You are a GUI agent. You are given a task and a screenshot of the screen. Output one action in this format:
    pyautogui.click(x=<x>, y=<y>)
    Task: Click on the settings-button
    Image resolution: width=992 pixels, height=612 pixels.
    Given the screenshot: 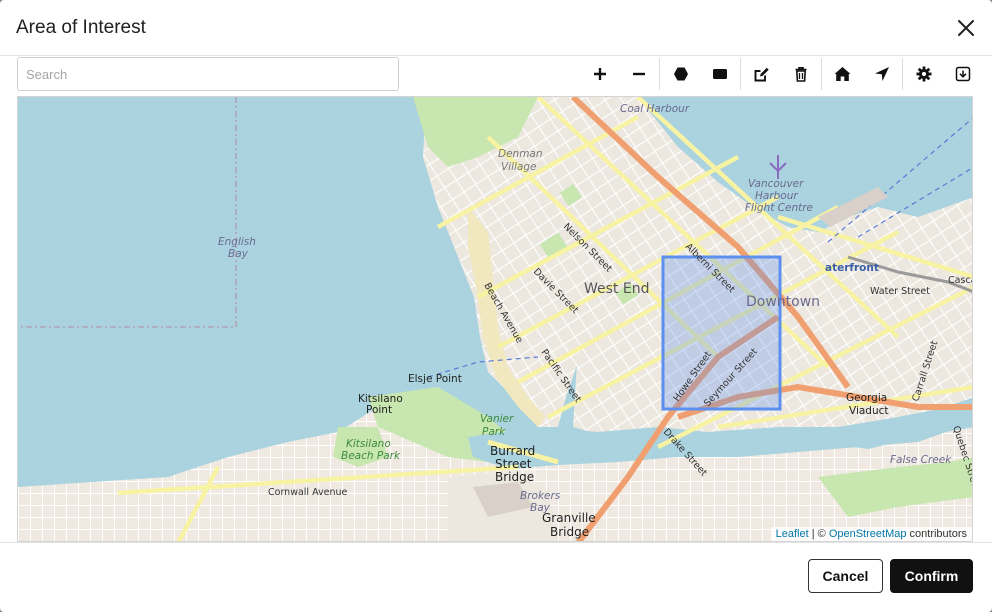 What is the action you would take?
    pyautogui.click(x=923, y=74)
    